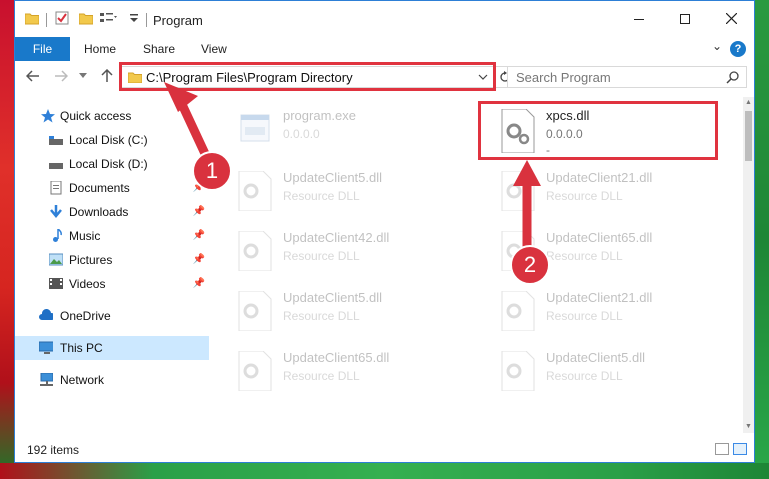 Image resolution: width=769 pixels, height=479 pixels. I want to click on file-item-xpcs-dll: xpcs.dll 0.0.0.0 -, so click(603, 129).